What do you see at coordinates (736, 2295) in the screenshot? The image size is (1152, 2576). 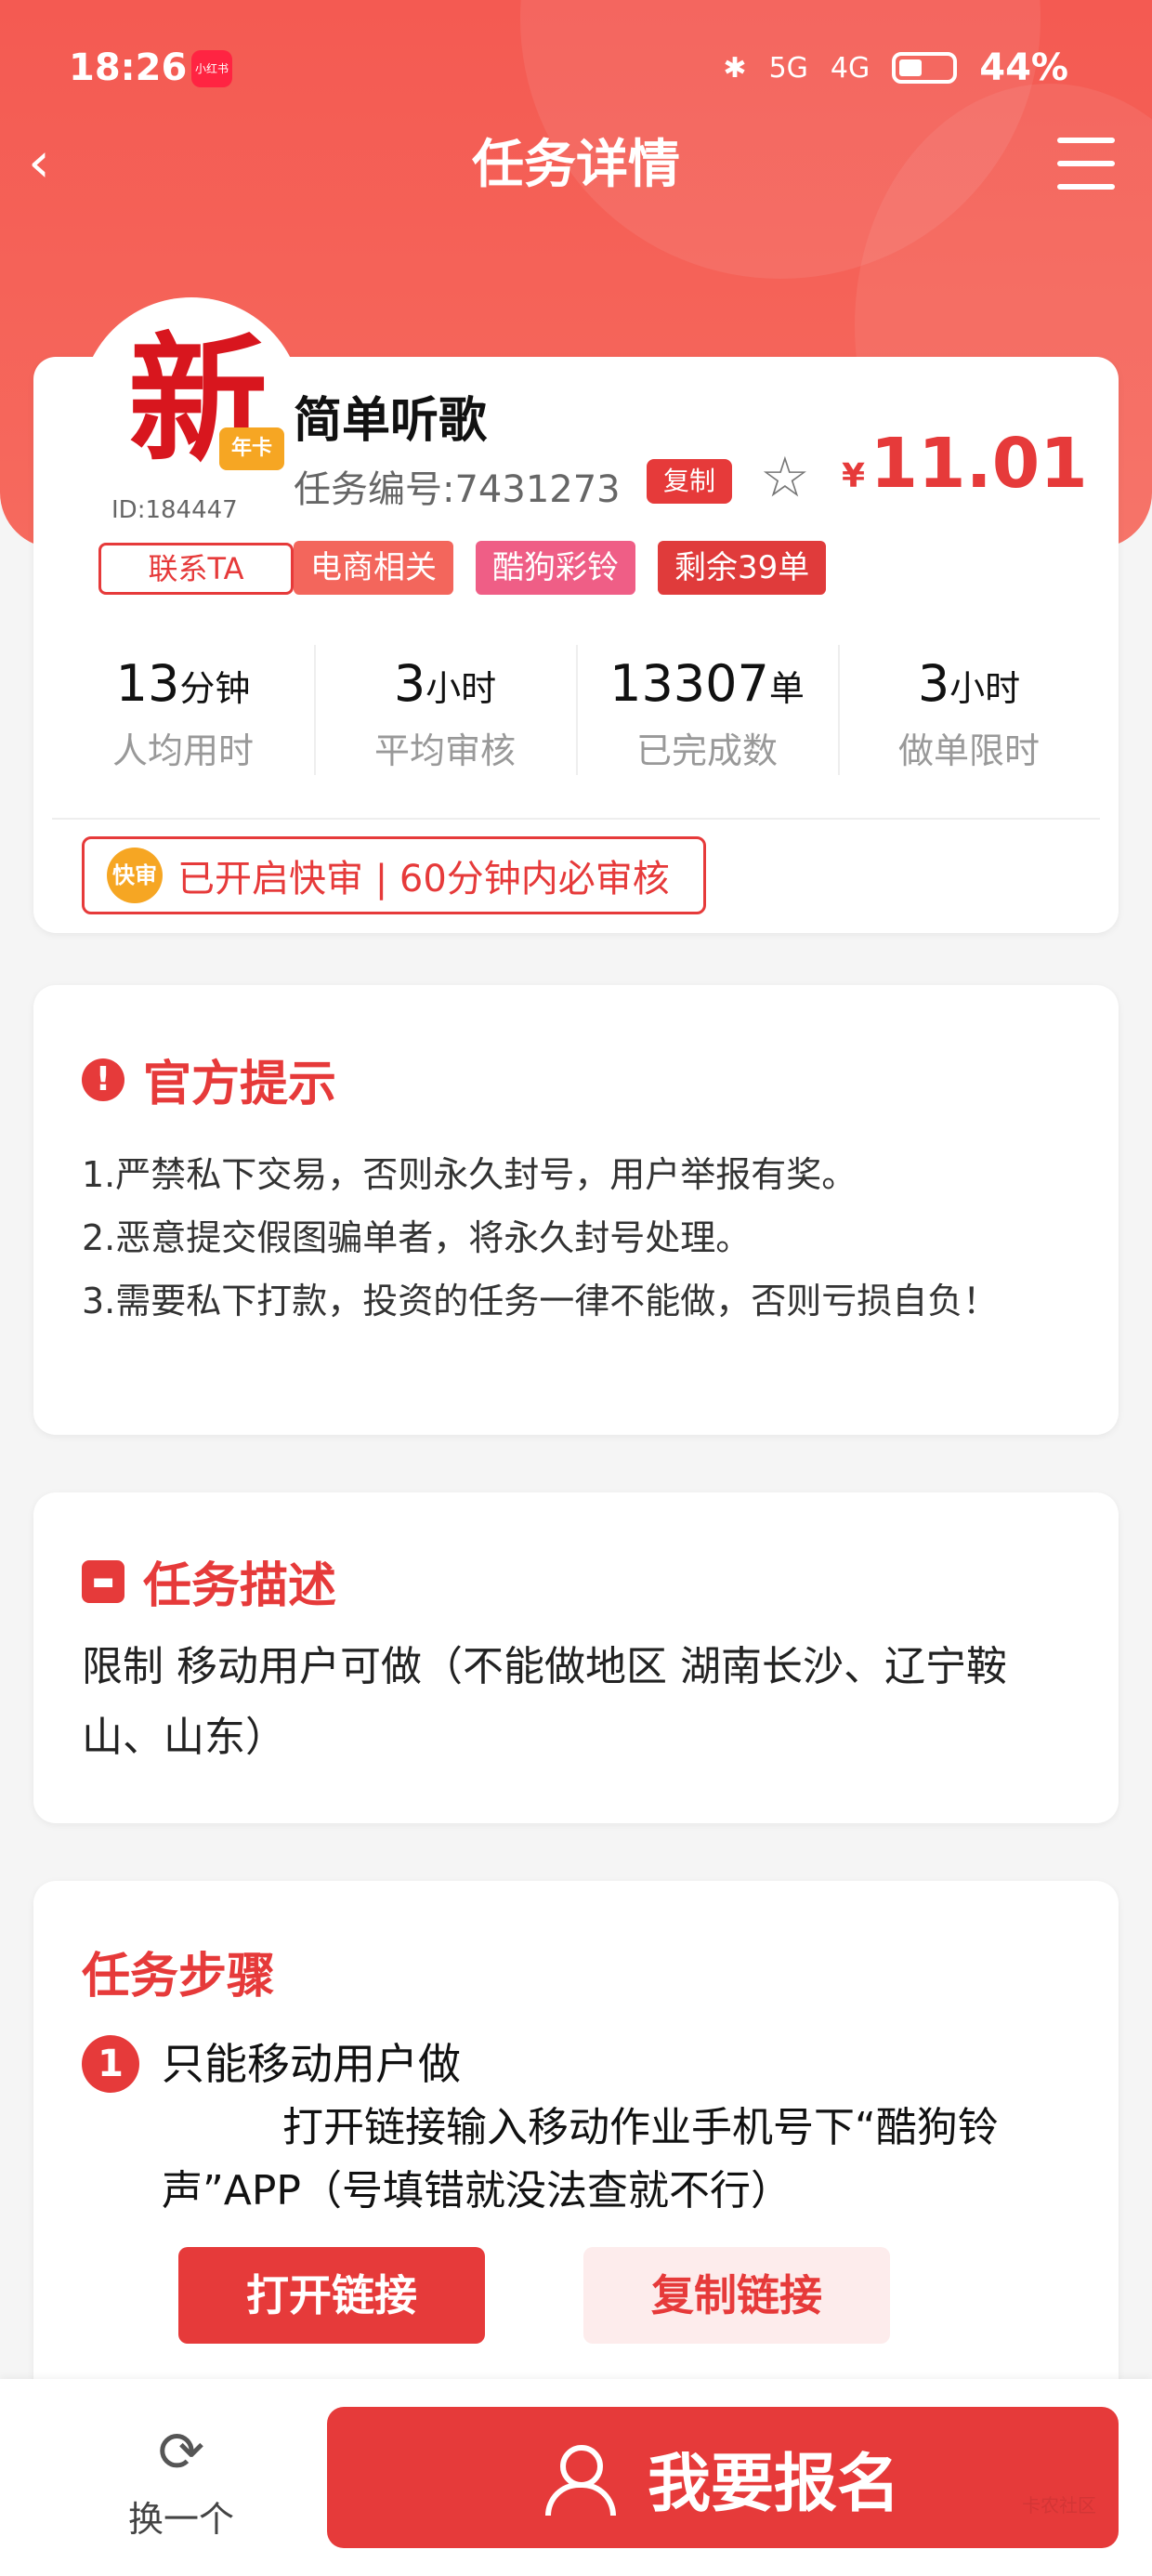 I see `copy-link-button: 复制链接` at bounding box center [736, 2295].